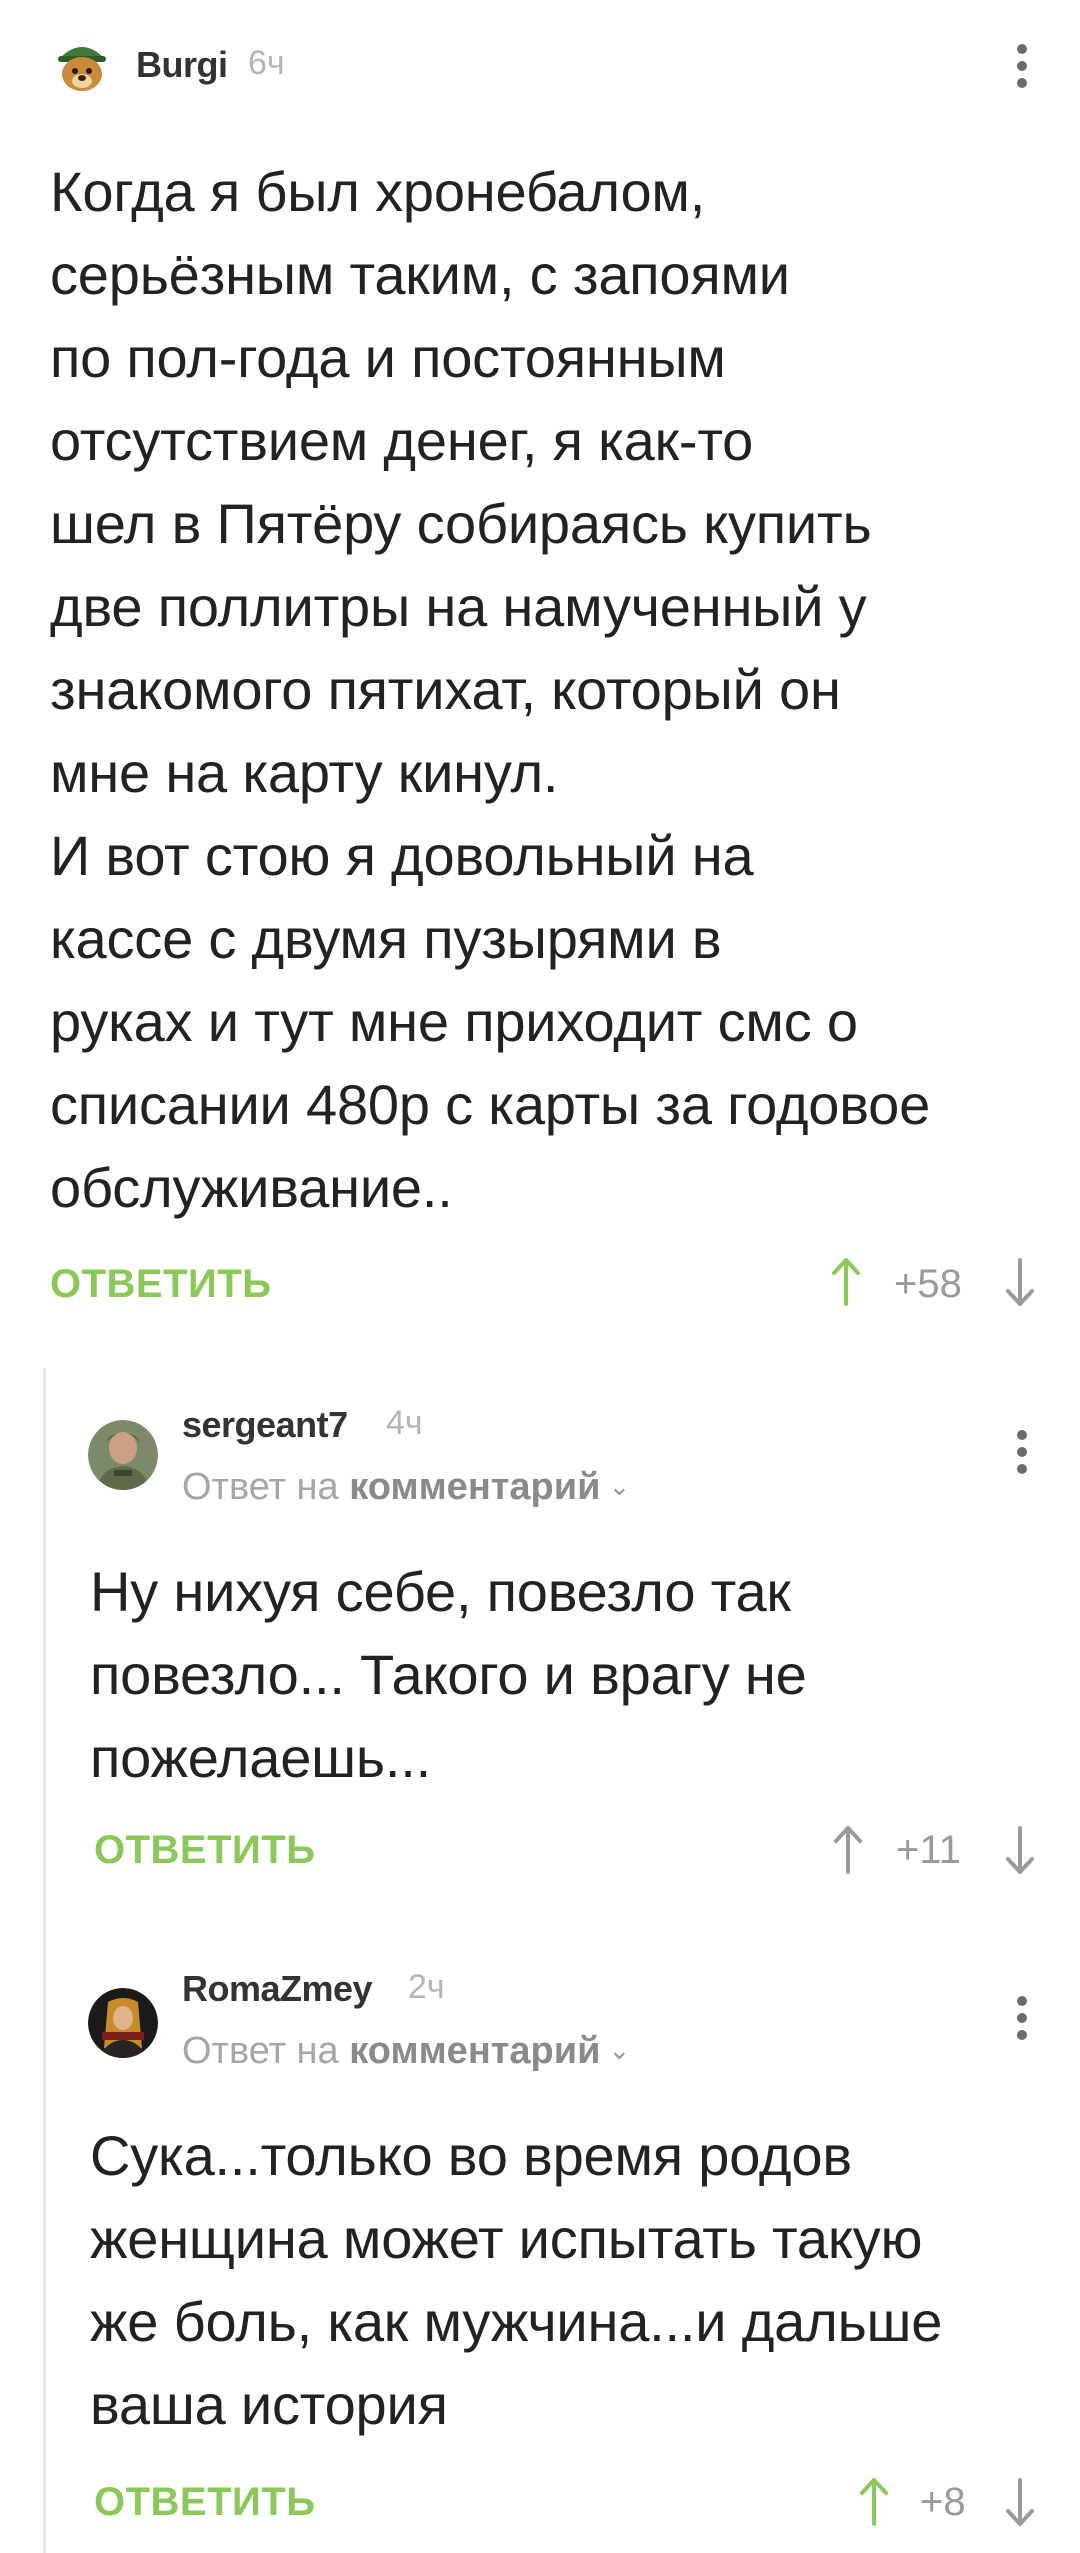 The height and width of the screenshot is (2553, 1080). Describe the element at coordinates (928, 1284) in the screenshot. I see `rating: +58` at that location.